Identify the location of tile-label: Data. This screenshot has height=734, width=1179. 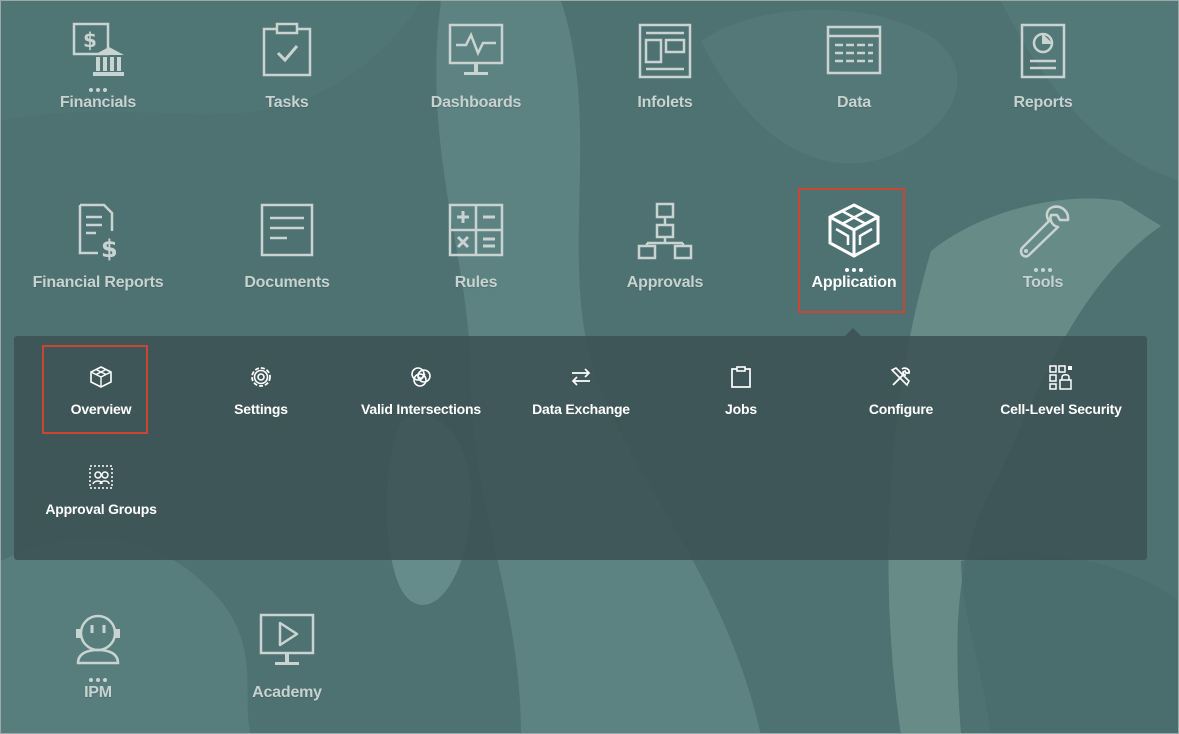
(854, 102).